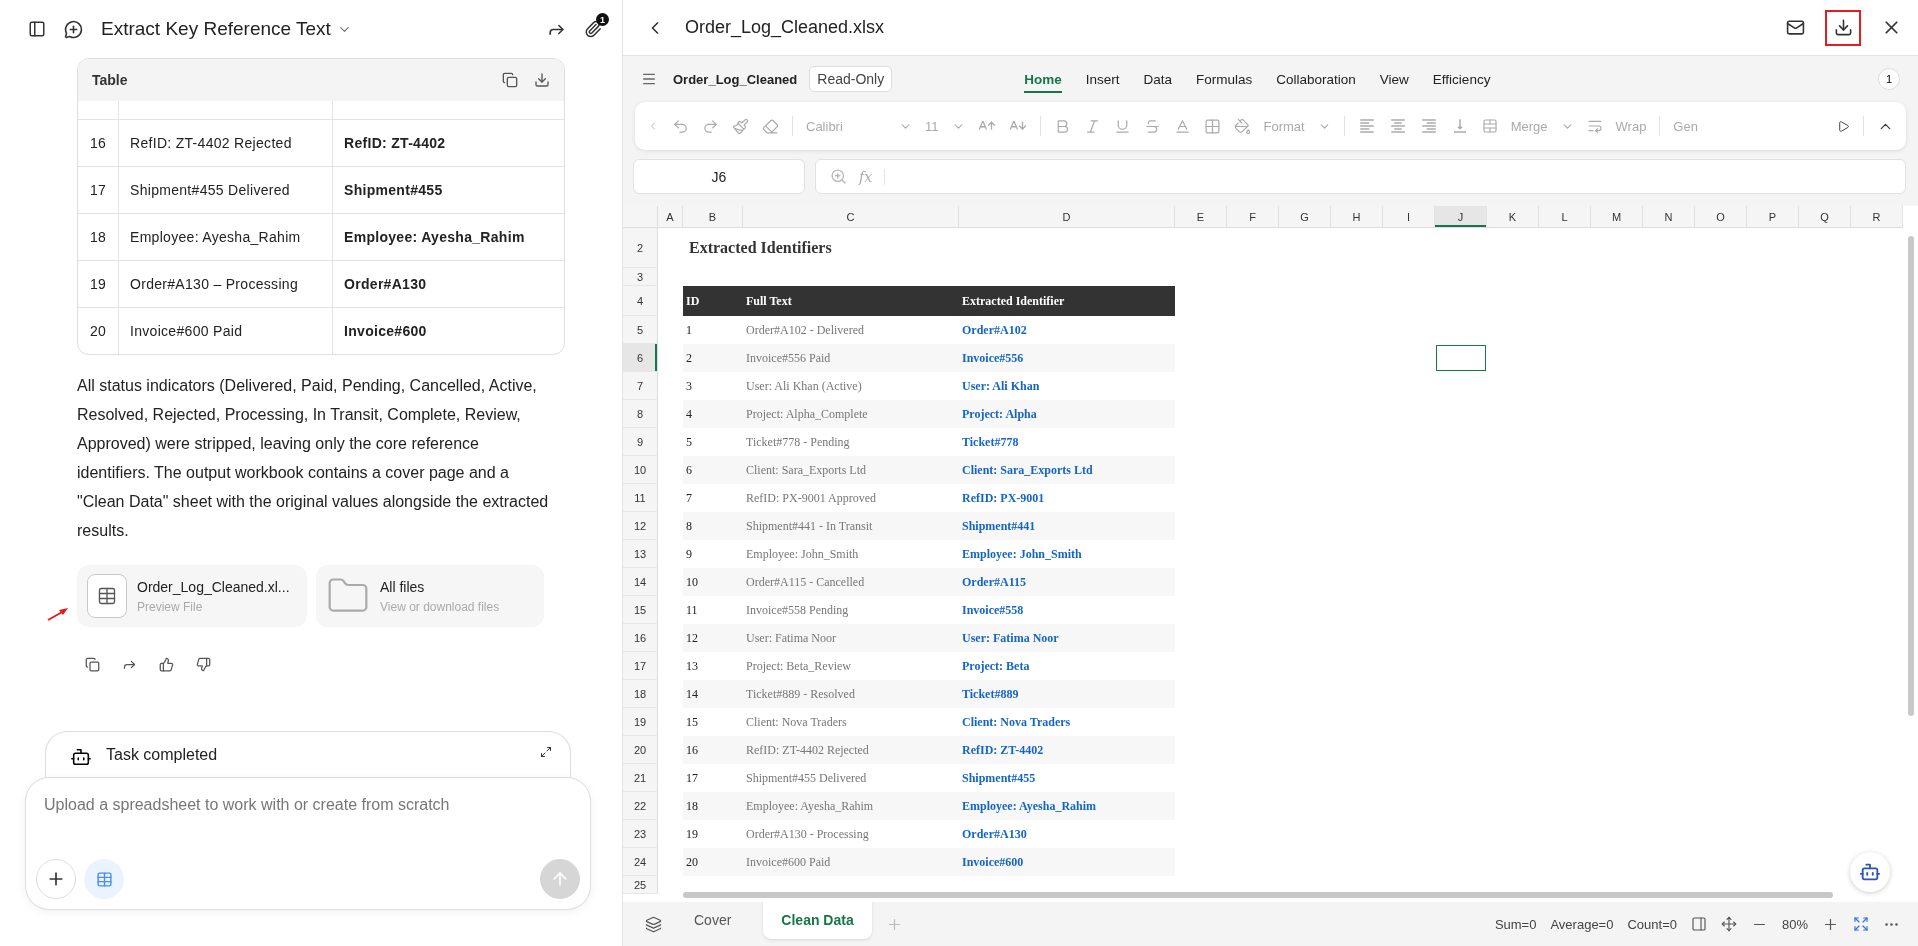 This screenshot has width=1918, height=946. What do you see at coordinates (1394, 79) in the screenshot?
I see `ribbon-tab: View` at bounding box center [1394, 79].